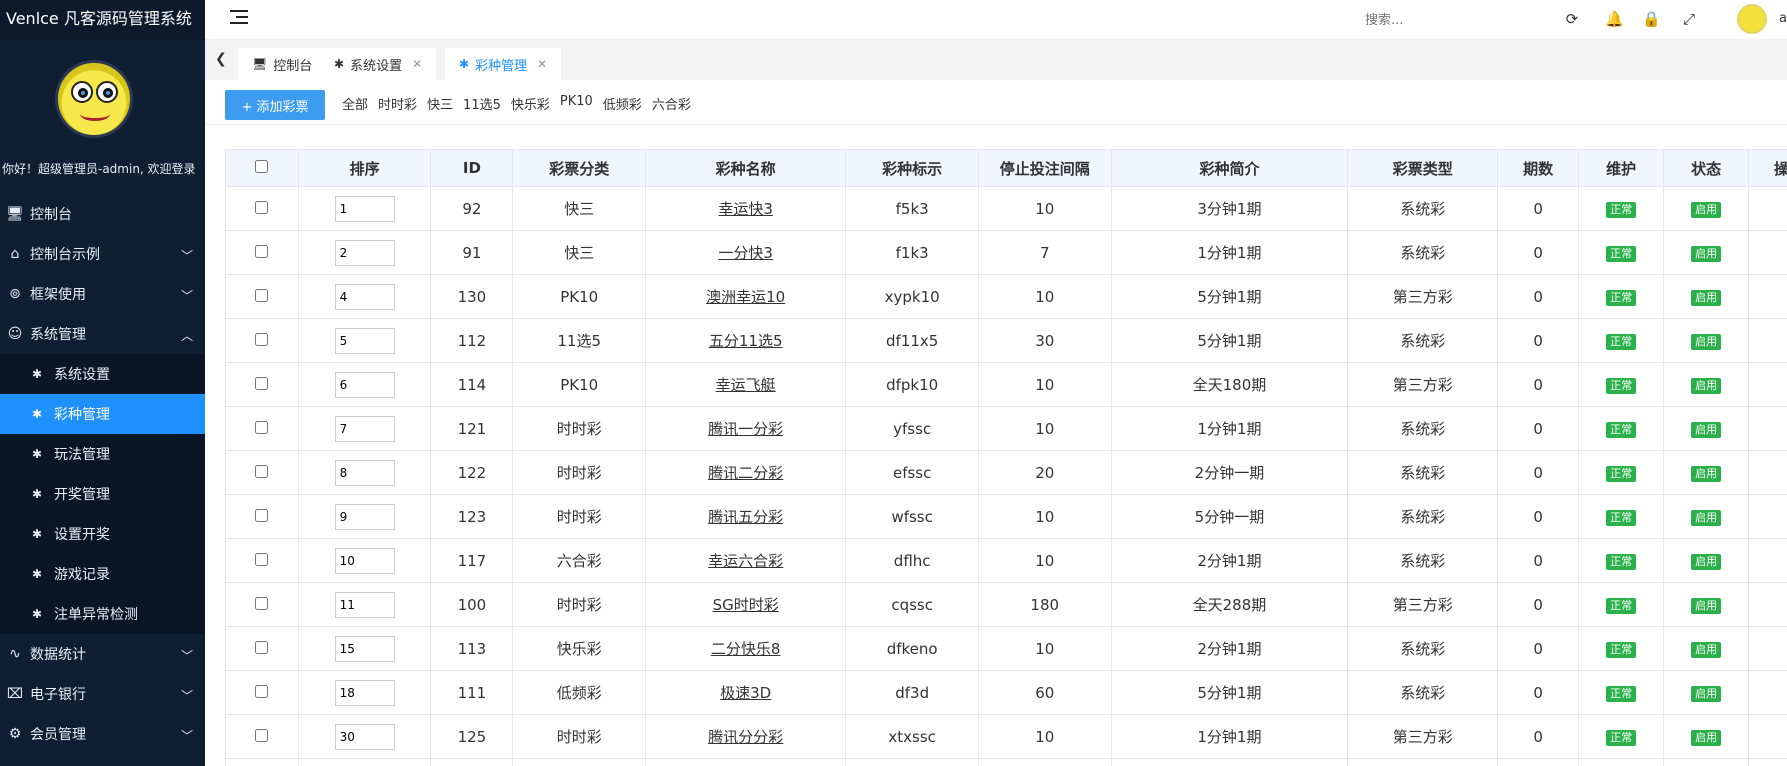  What do you see at coordinates (745, 517) in the screenshot?
I see `lottery-name-link: 腾讯五分彩` at bounding box center [745, 517].